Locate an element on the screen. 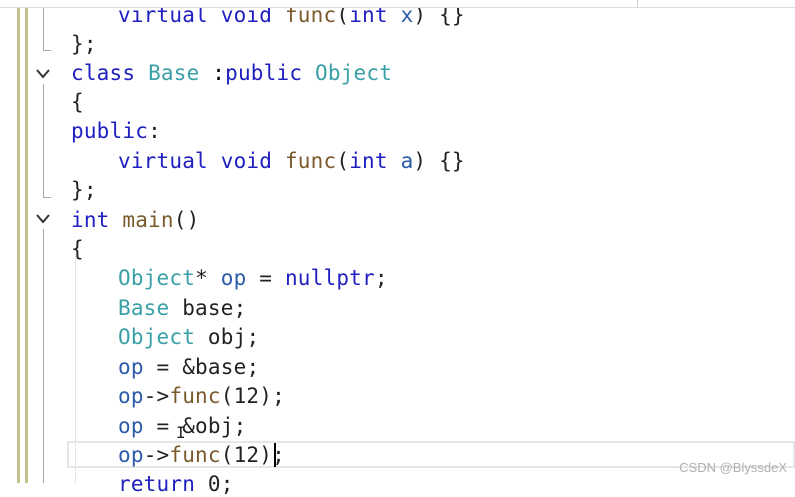  code-line: Object obj; is located at coordinates (188, 337).